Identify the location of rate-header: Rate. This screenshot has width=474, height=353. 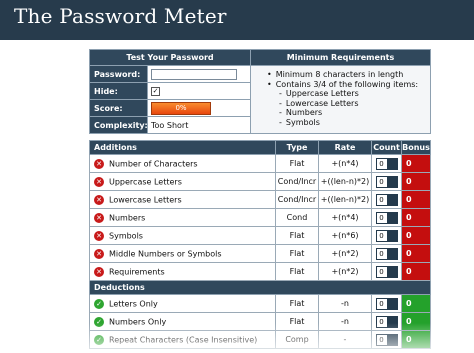
(345, 147).